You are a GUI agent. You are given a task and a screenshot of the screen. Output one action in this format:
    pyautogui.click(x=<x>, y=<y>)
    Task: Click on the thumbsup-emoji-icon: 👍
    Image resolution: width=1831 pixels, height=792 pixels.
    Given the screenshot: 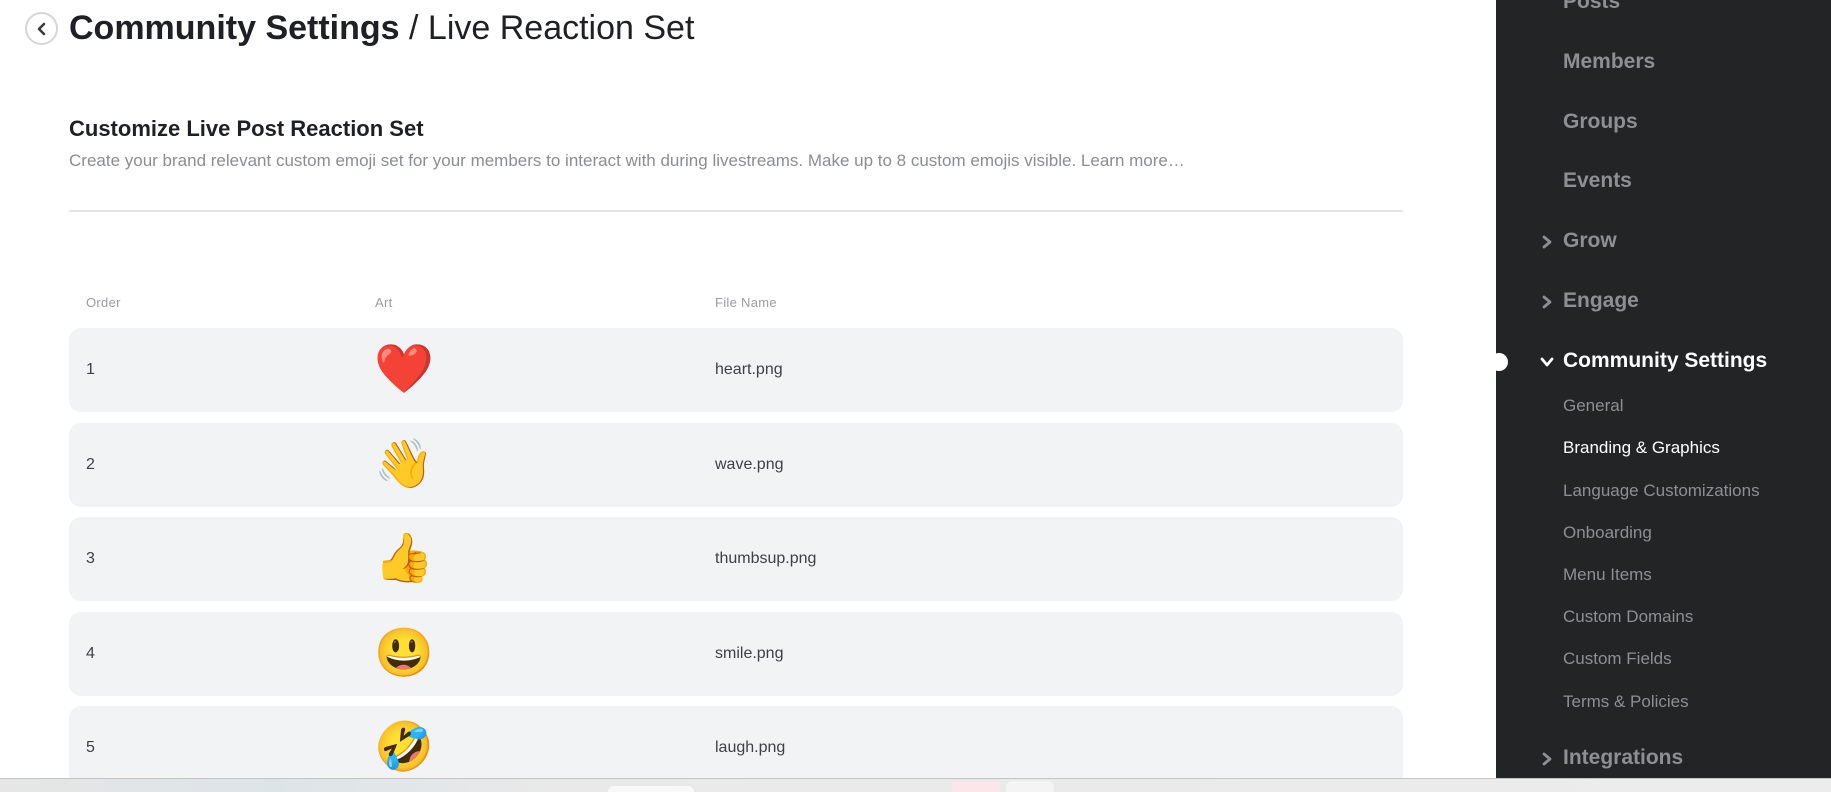 What is the action you would take?
    pyautogui.click(x=404, y=558)
    